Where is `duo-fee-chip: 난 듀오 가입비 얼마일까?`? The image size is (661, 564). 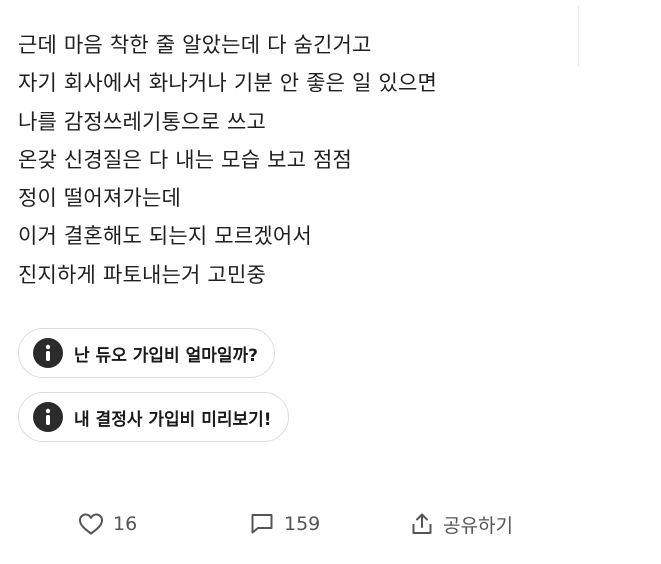 duo-fee-chip: 난 듀오 가입비 얼마일까? is located at coordinates (147, 353).